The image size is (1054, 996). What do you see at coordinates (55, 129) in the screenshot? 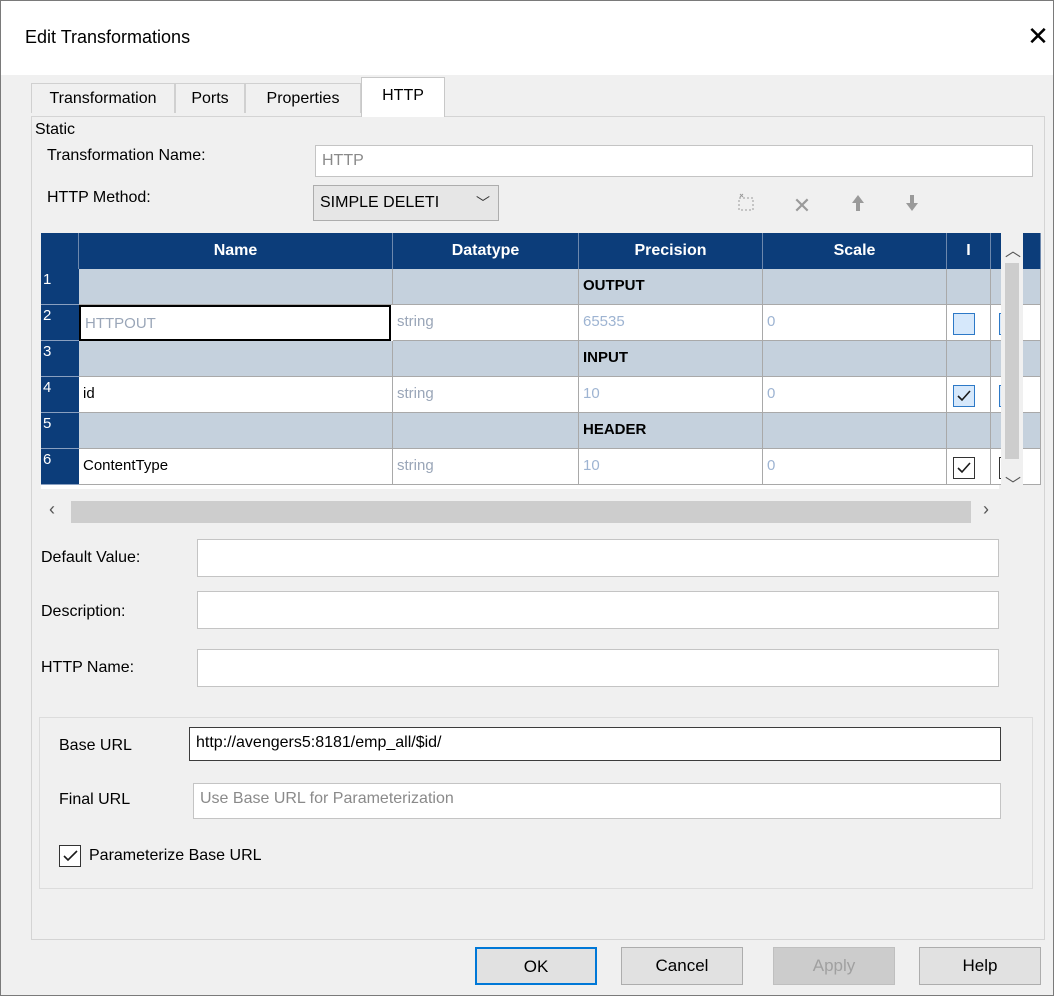
I see `mode-label: Static` at bounding box center [55, 129].